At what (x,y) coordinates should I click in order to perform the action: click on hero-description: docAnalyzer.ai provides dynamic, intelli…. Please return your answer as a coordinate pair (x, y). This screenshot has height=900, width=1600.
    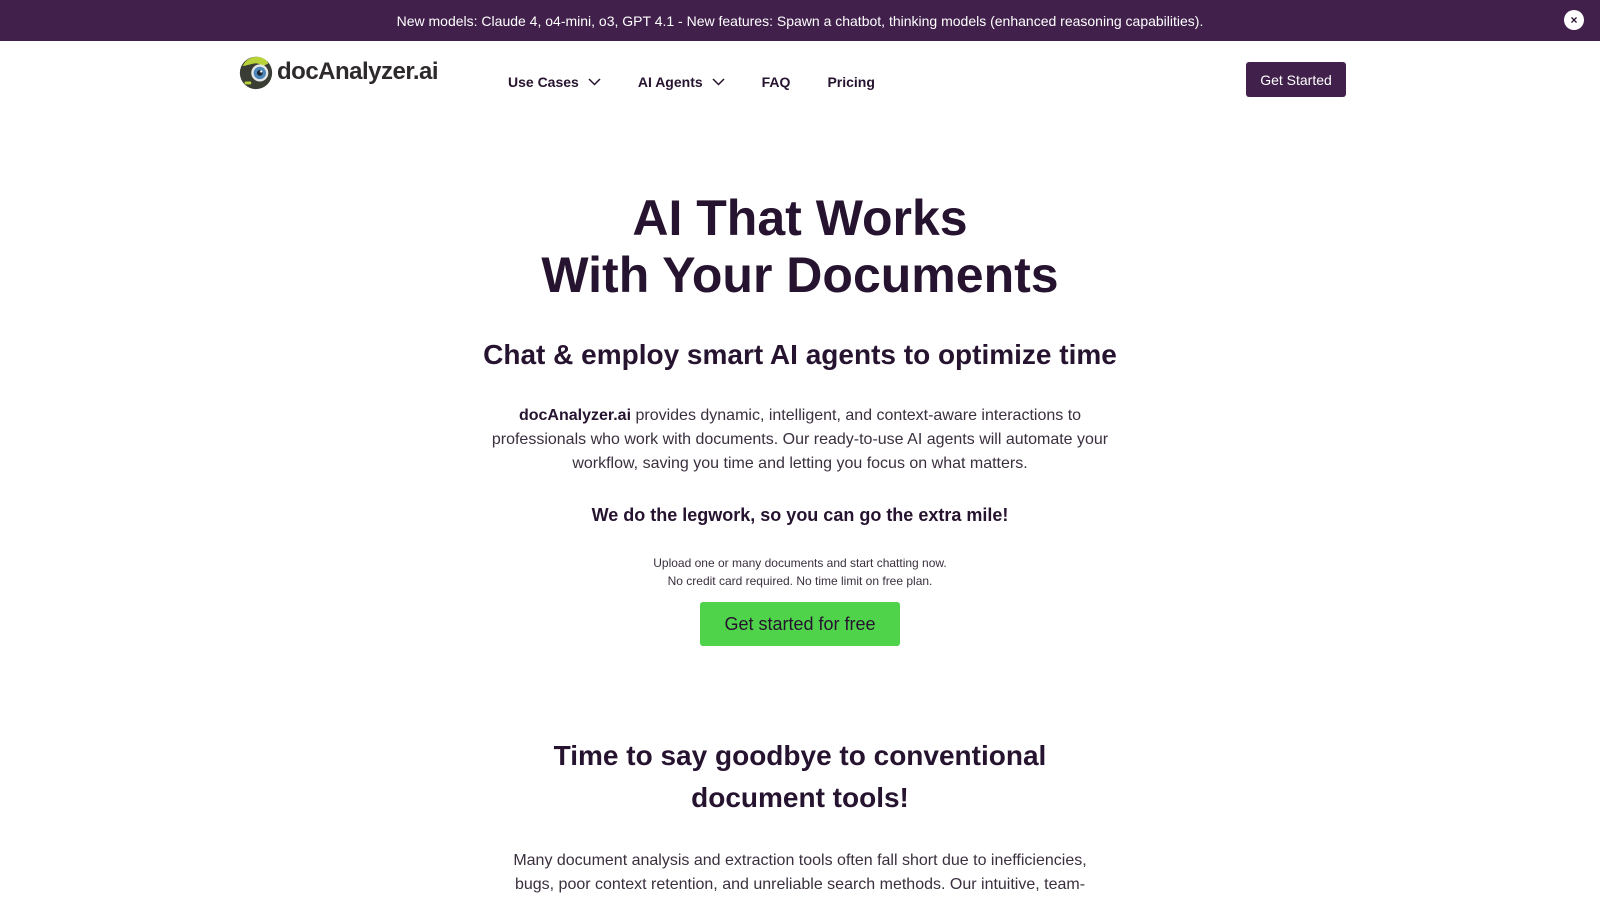
    Looking at the image, I should click on (800, 440).